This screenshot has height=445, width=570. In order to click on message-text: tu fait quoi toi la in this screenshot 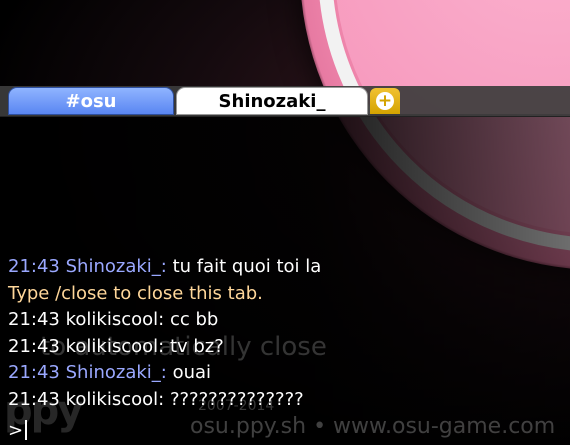, I will do `click(247, 266)`.